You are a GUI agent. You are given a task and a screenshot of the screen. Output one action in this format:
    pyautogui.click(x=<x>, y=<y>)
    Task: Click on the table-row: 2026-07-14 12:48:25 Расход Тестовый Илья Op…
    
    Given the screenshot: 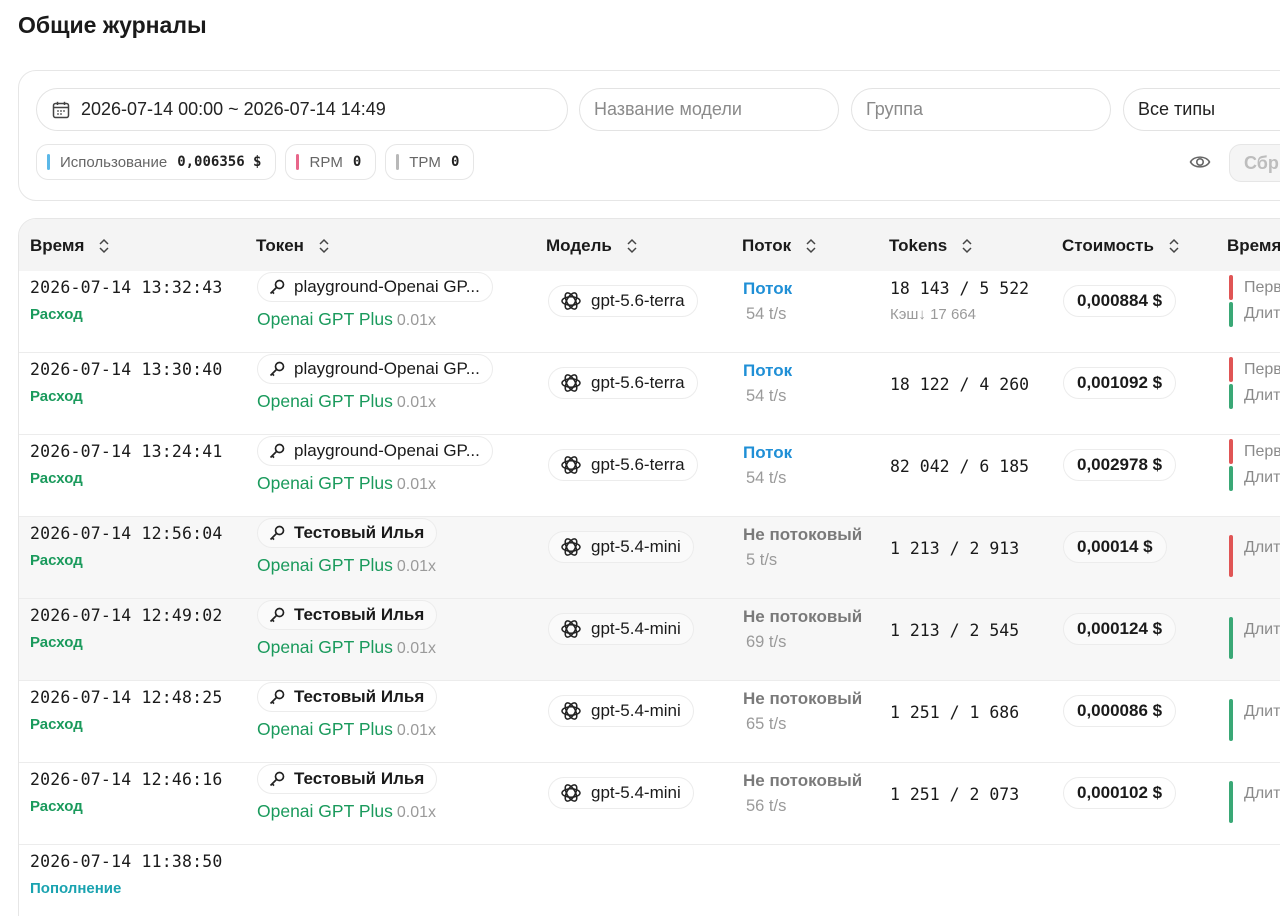 What is the action you would take?
    pyautogui.click(x=649, y=722)
    